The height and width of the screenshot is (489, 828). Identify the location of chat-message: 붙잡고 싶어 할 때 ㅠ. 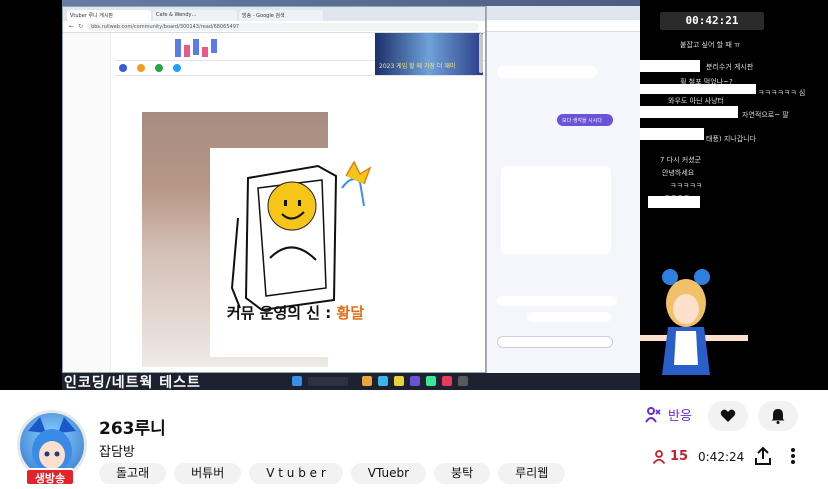
(710, 45).